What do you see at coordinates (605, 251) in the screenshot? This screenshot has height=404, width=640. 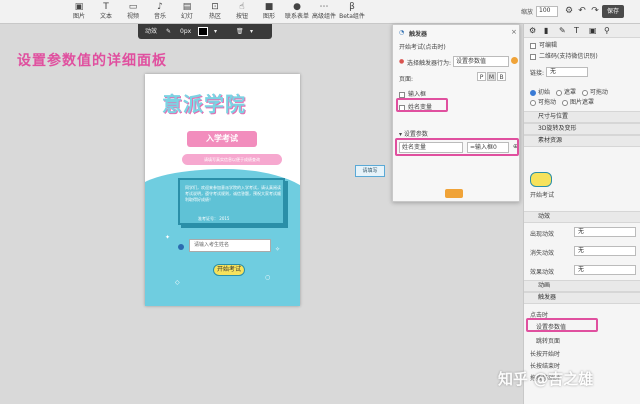 I see `exit-animation-select: 无` at bounding box center [605, 251].